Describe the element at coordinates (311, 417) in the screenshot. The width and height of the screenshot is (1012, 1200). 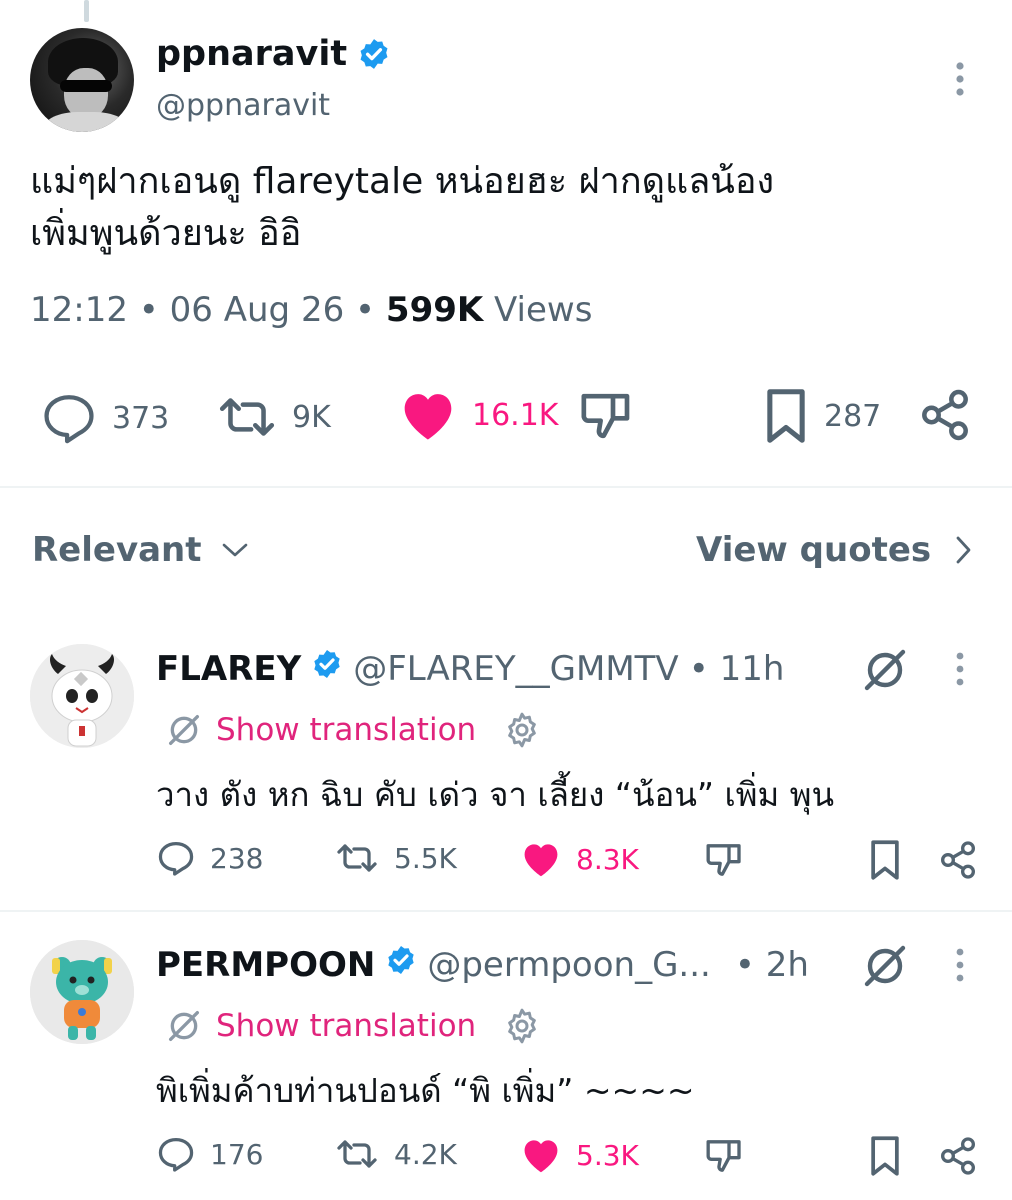
I see `repost-count: 9K` at that location.